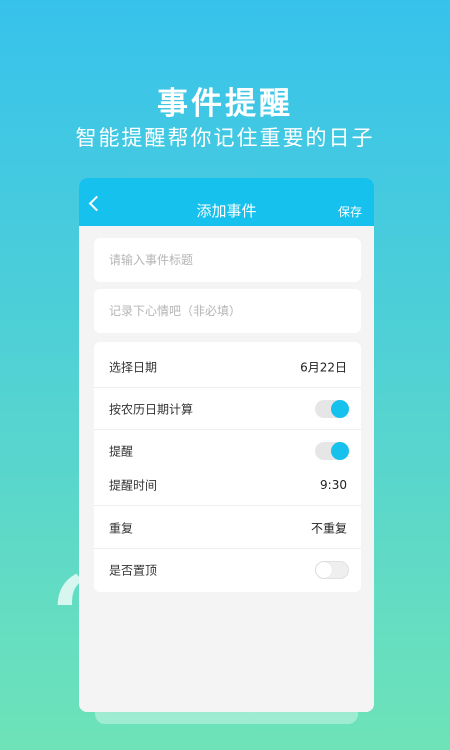  I want to click on repeat-value: 不重复, so click(328, 528).